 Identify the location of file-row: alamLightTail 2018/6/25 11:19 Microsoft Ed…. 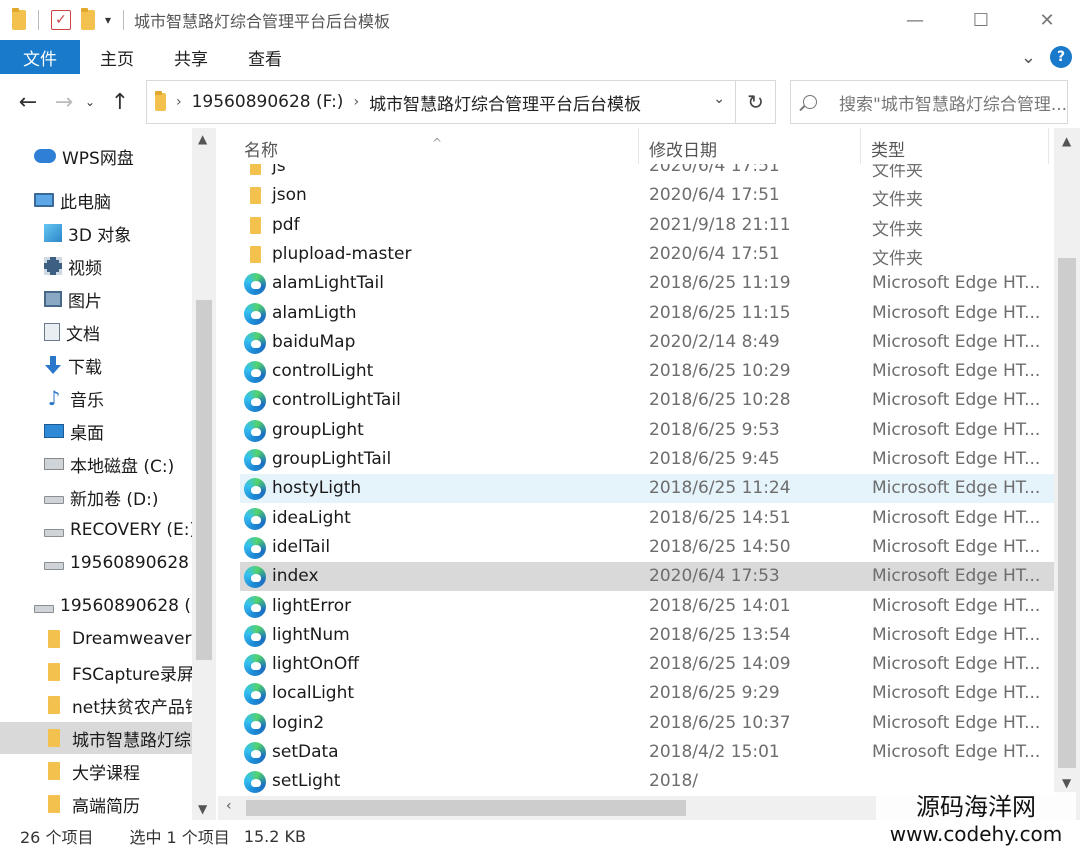
(647, 283).